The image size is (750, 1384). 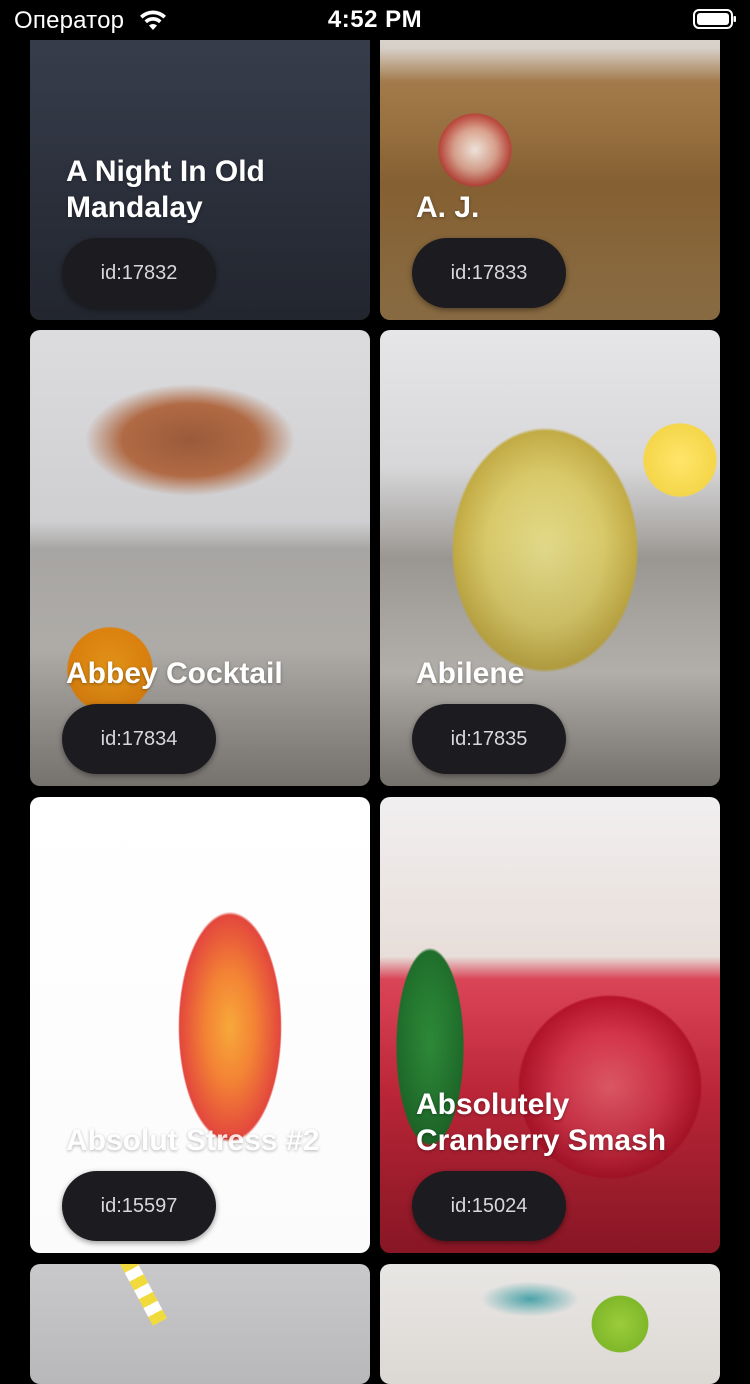 I want to click on drink-id-badge: id:17833, so click(x=489, y=273).